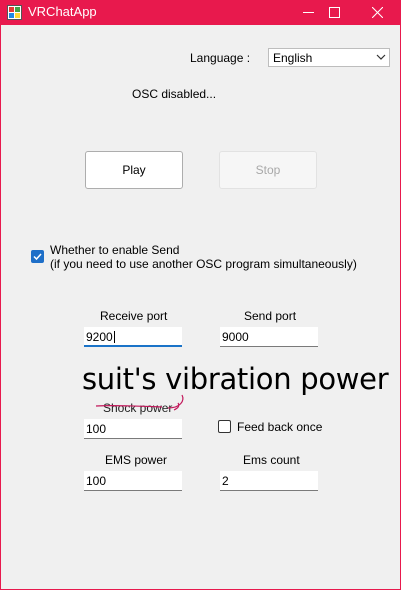 This screenshot has height=590, width=401. What do you see at coordinates (139, 402) in the screenshot?
I see `strikethrough-mark` at bounding box center [139, 402].